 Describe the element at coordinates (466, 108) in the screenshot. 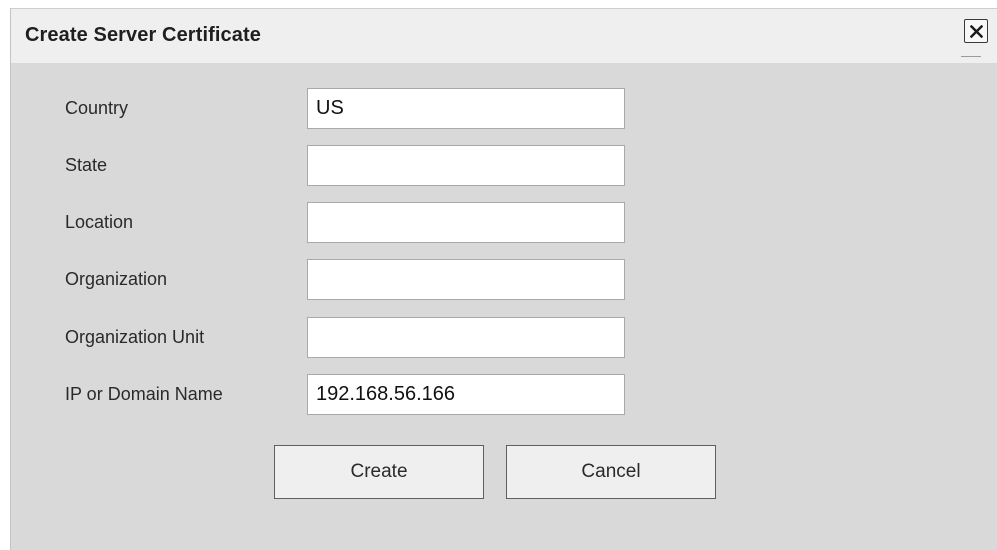

I see `country-field` at that location.